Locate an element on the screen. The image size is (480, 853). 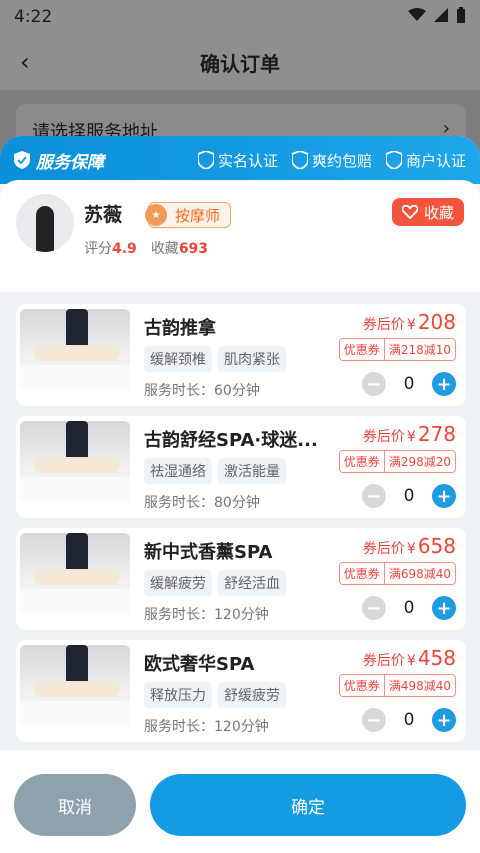
coupon-rule: 满298减20 is located at coordinates (419, 462).